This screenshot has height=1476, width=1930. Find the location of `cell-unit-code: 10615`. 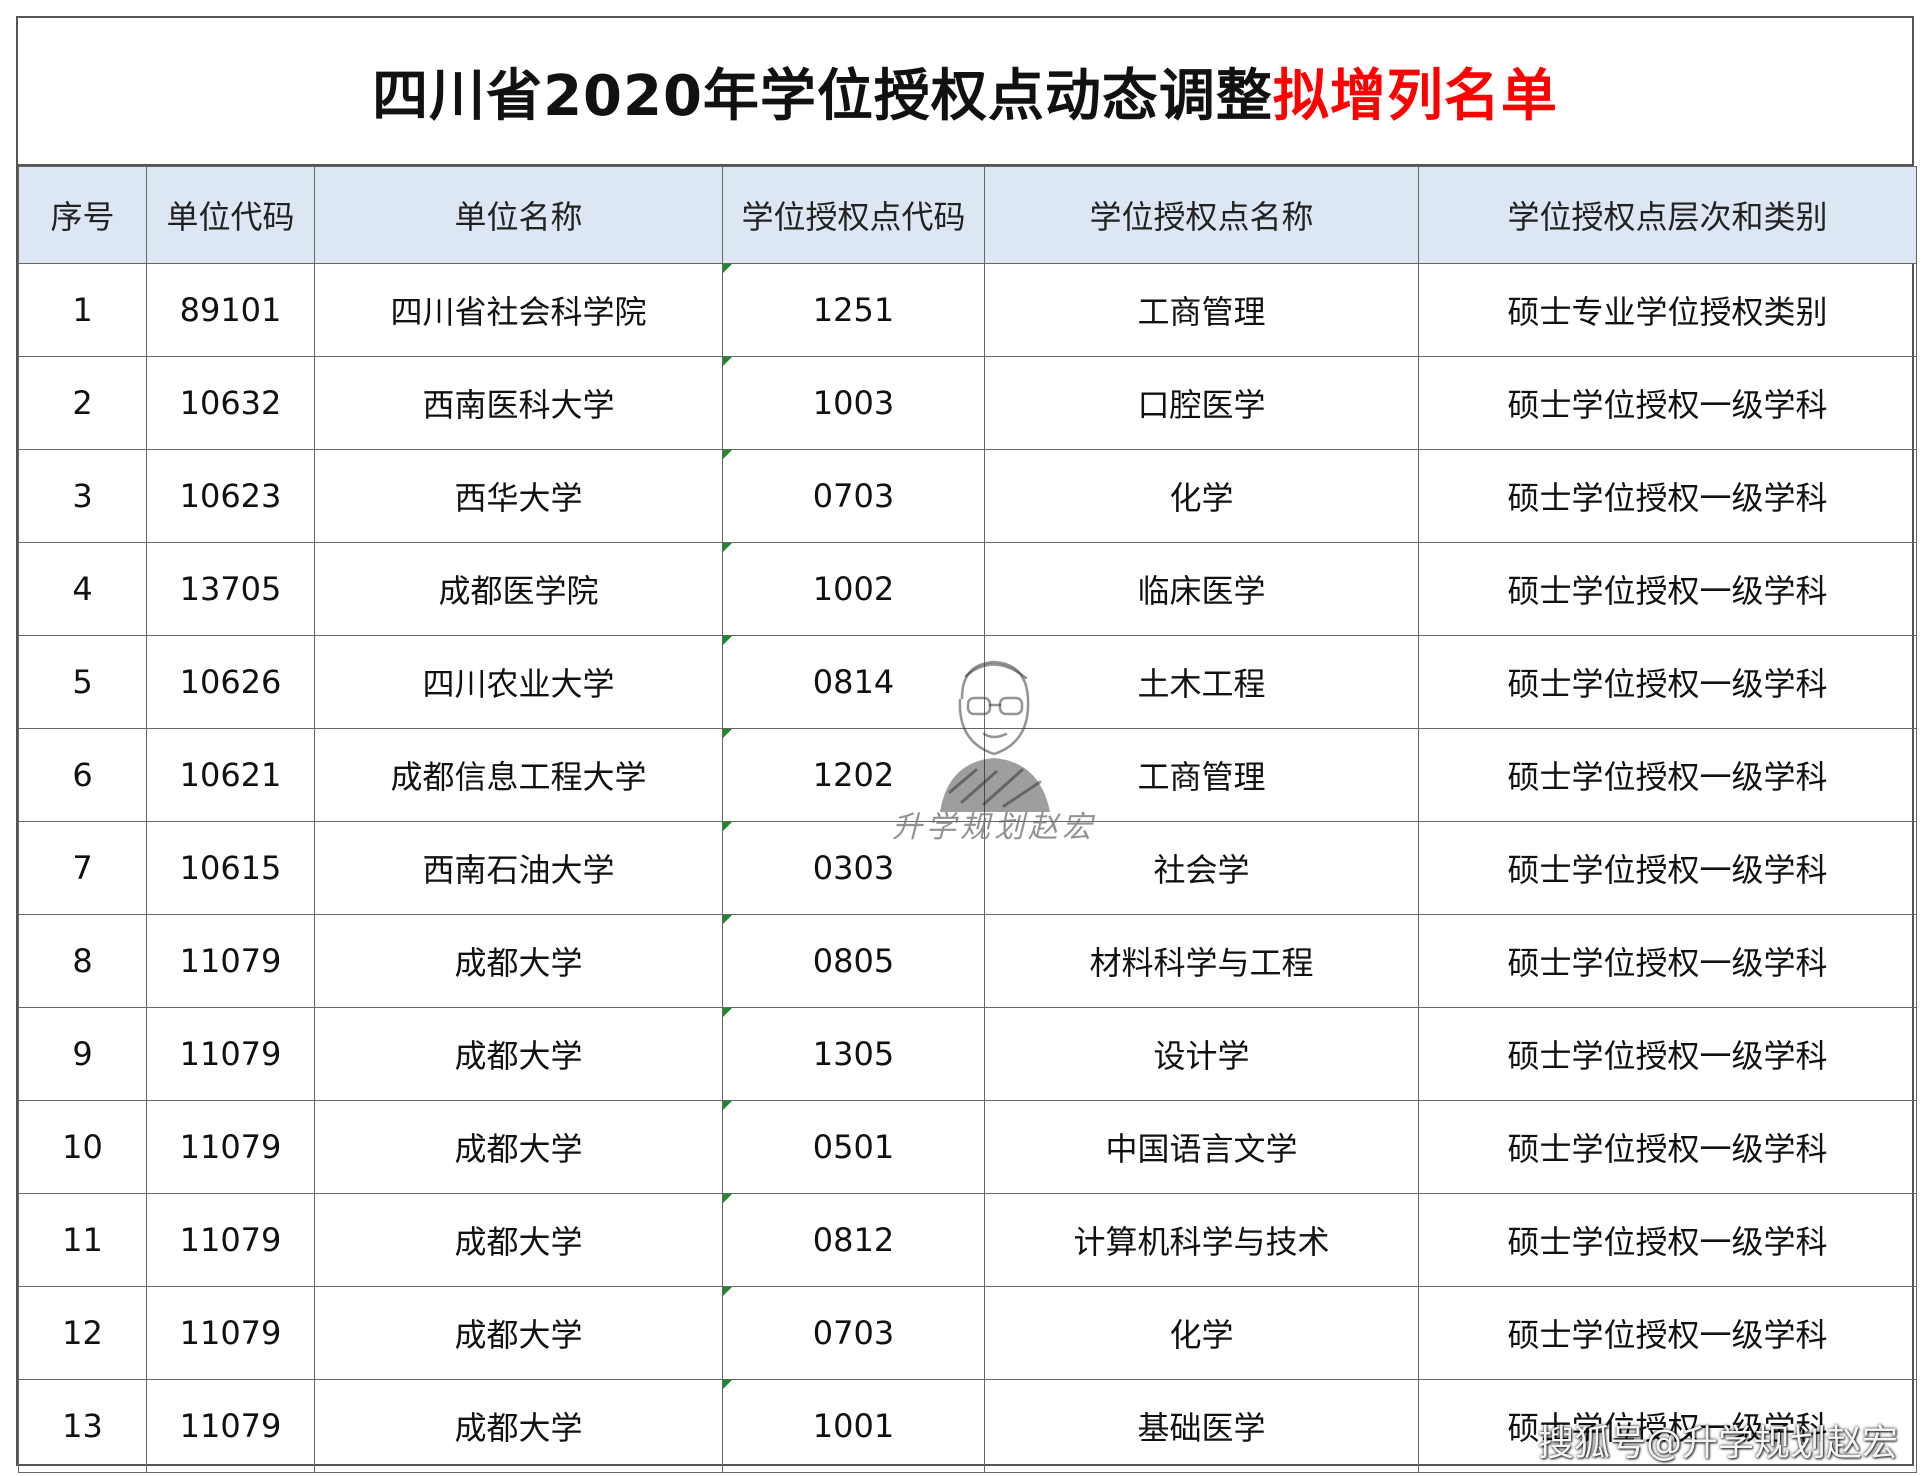

cell-unit-code: 10615 is located at coordinates (230, 868).